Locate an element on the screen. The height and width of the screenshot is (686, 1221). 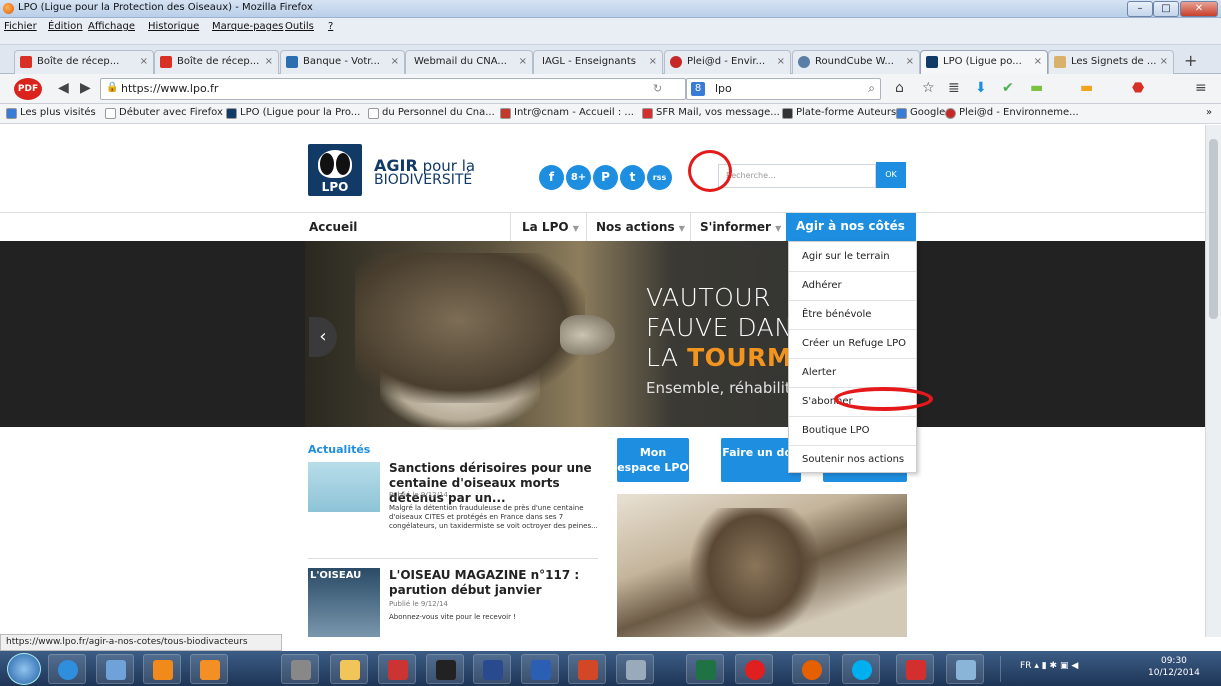
bookmarks-overflow-icon: » is located at coordinates (1209, 112).